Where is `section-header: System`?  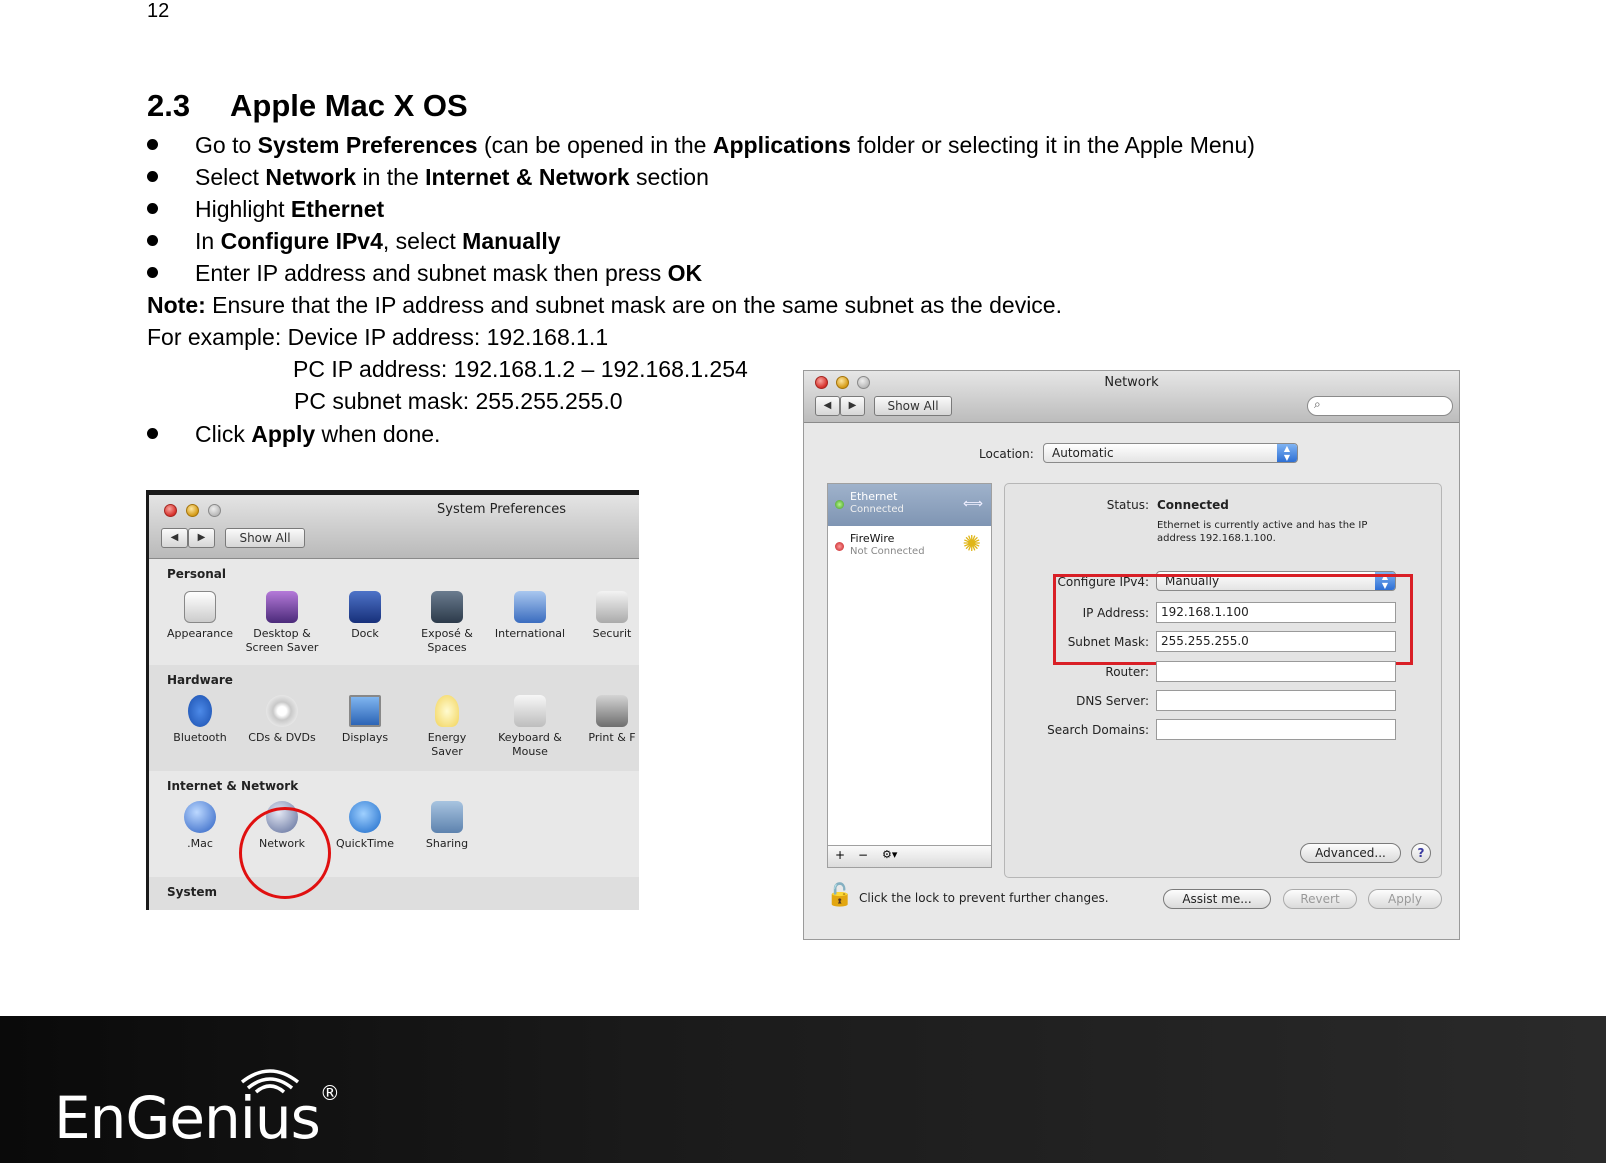
section-header: System is located at coordinates (192, 892).